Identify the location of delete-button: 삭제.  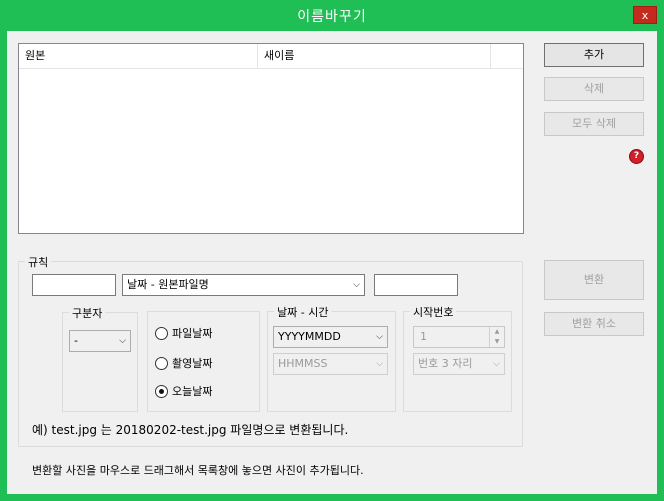
(594, 89).